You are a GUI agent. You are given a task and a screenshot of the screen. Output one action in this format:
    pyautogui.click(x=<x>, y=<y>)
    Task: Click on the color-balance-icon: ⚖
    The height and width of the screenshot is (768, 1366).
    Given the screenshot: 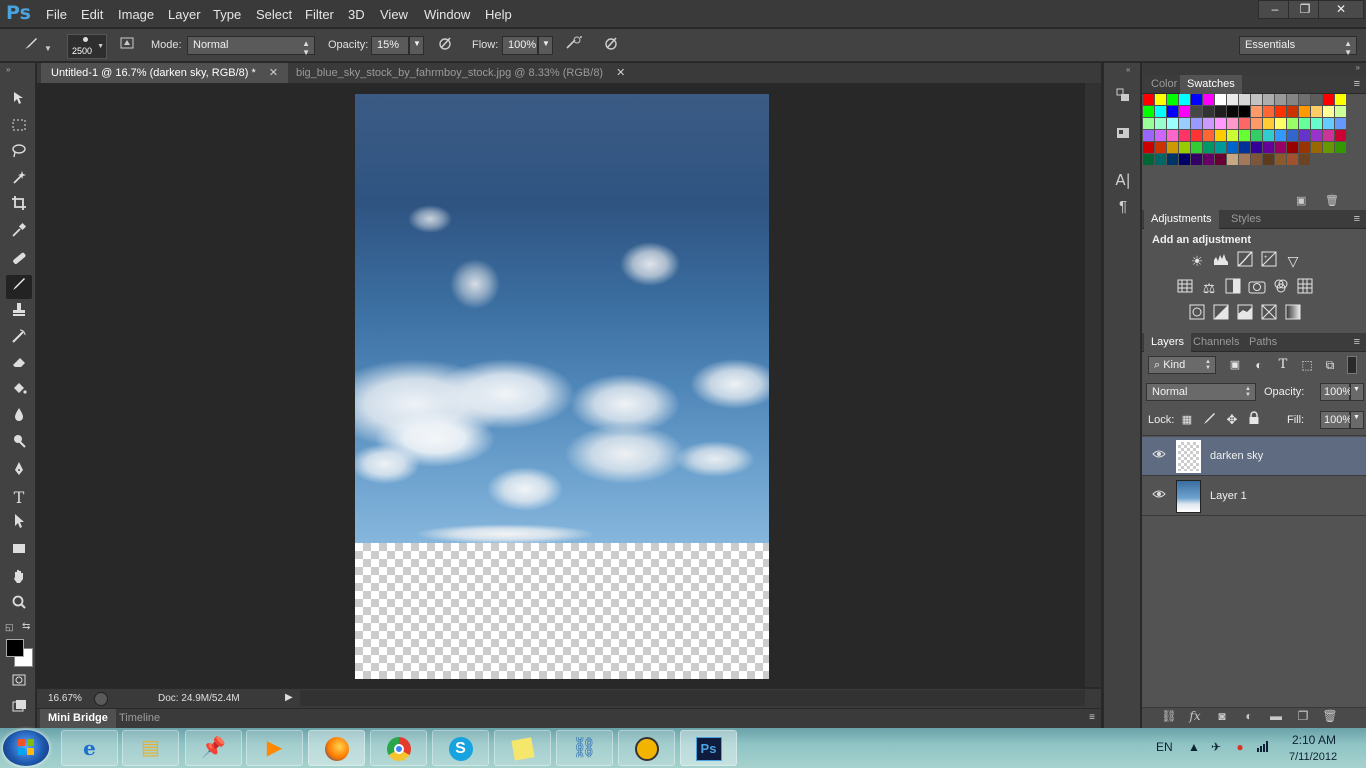 What is the action you would take?
    pyautogui.click(x=1209, y=288)
    